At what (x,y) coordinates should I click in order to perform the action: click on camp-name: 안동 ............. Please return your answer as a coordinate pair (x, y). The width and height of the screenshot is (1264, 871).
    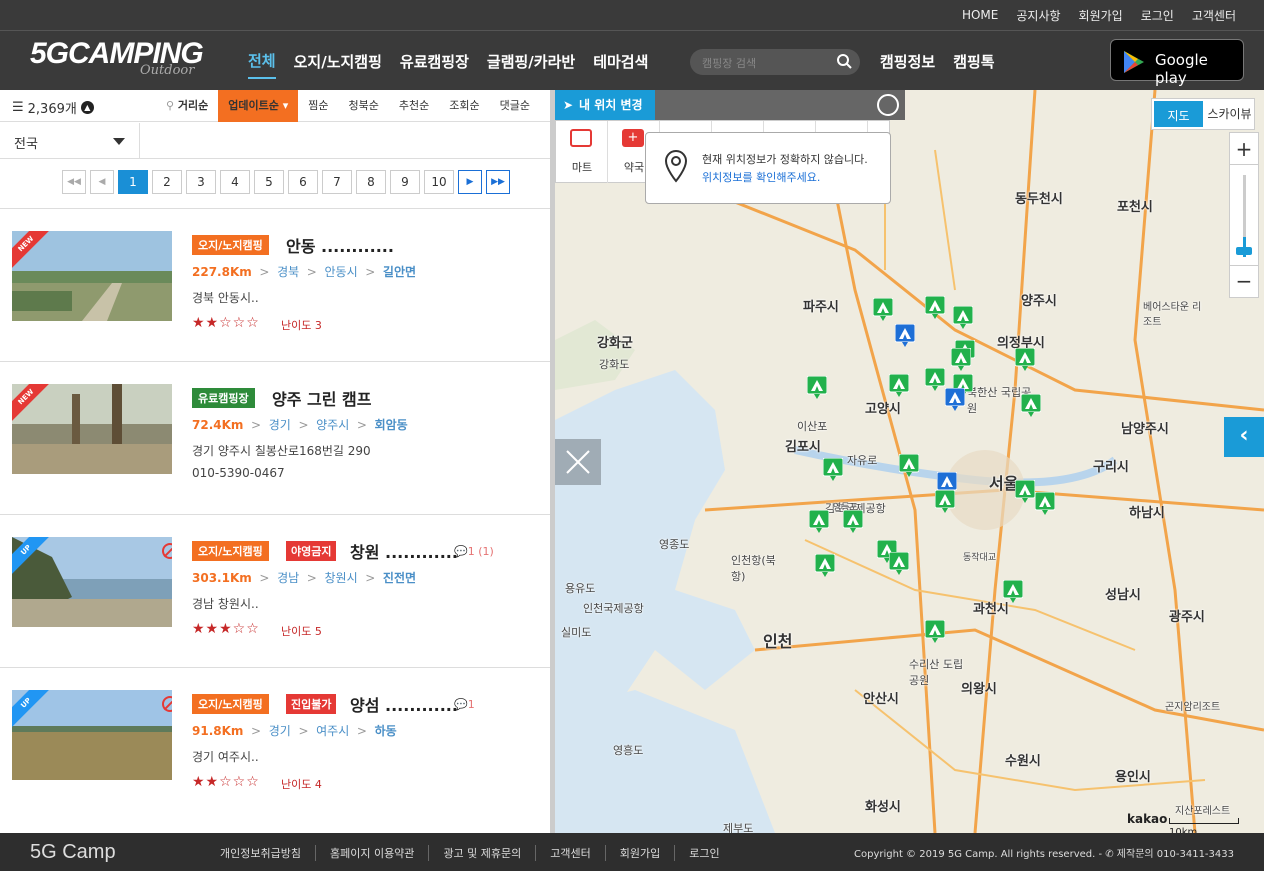
    Looking at the image, I should click on (340, 245).